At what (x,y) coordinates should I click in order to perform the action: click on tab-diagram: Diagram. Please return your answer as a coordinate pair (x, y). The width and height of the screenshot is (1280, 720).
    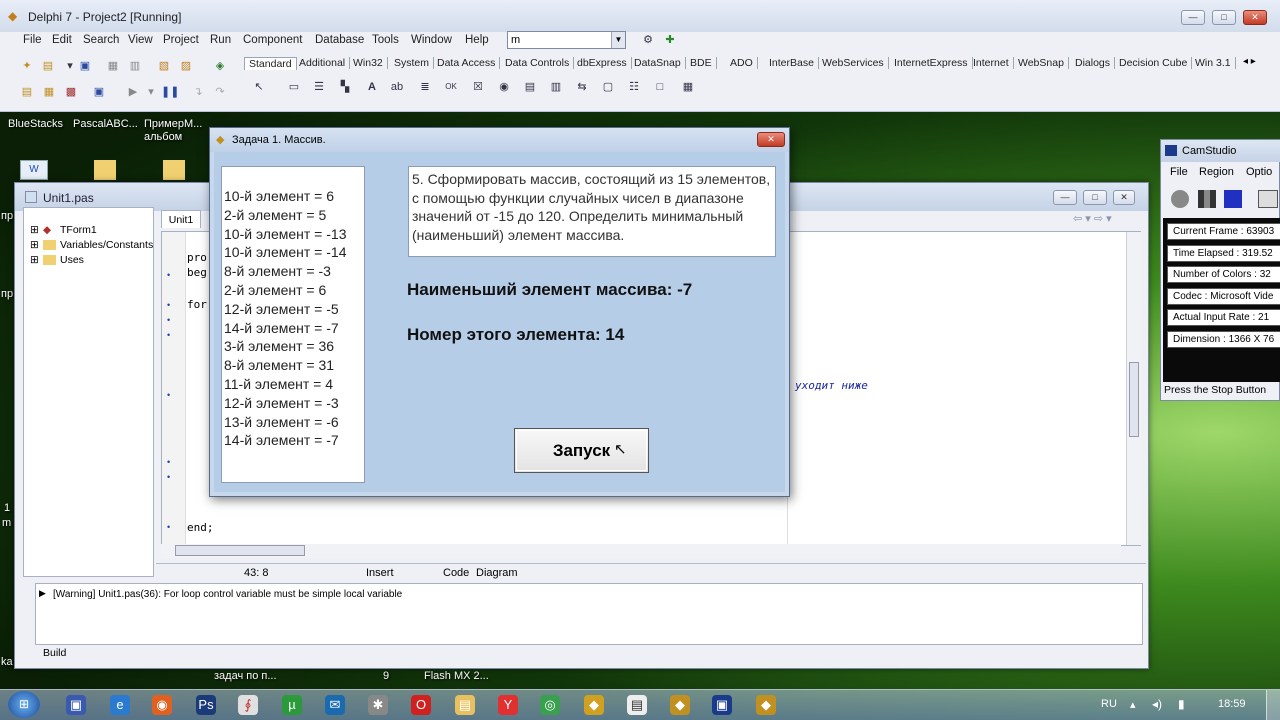
    Looking at the image, I should click on (497, 573).